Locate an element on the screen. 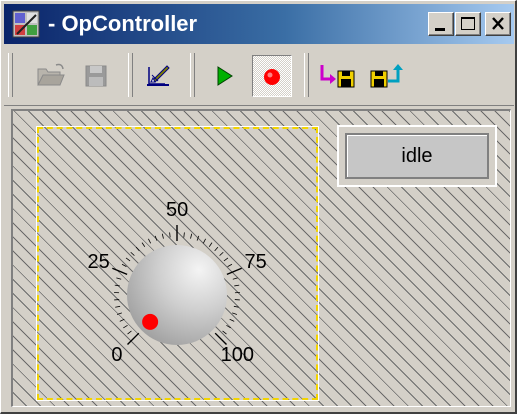 The image size is (517, 414). open-button is located at coordinates (50, 76).